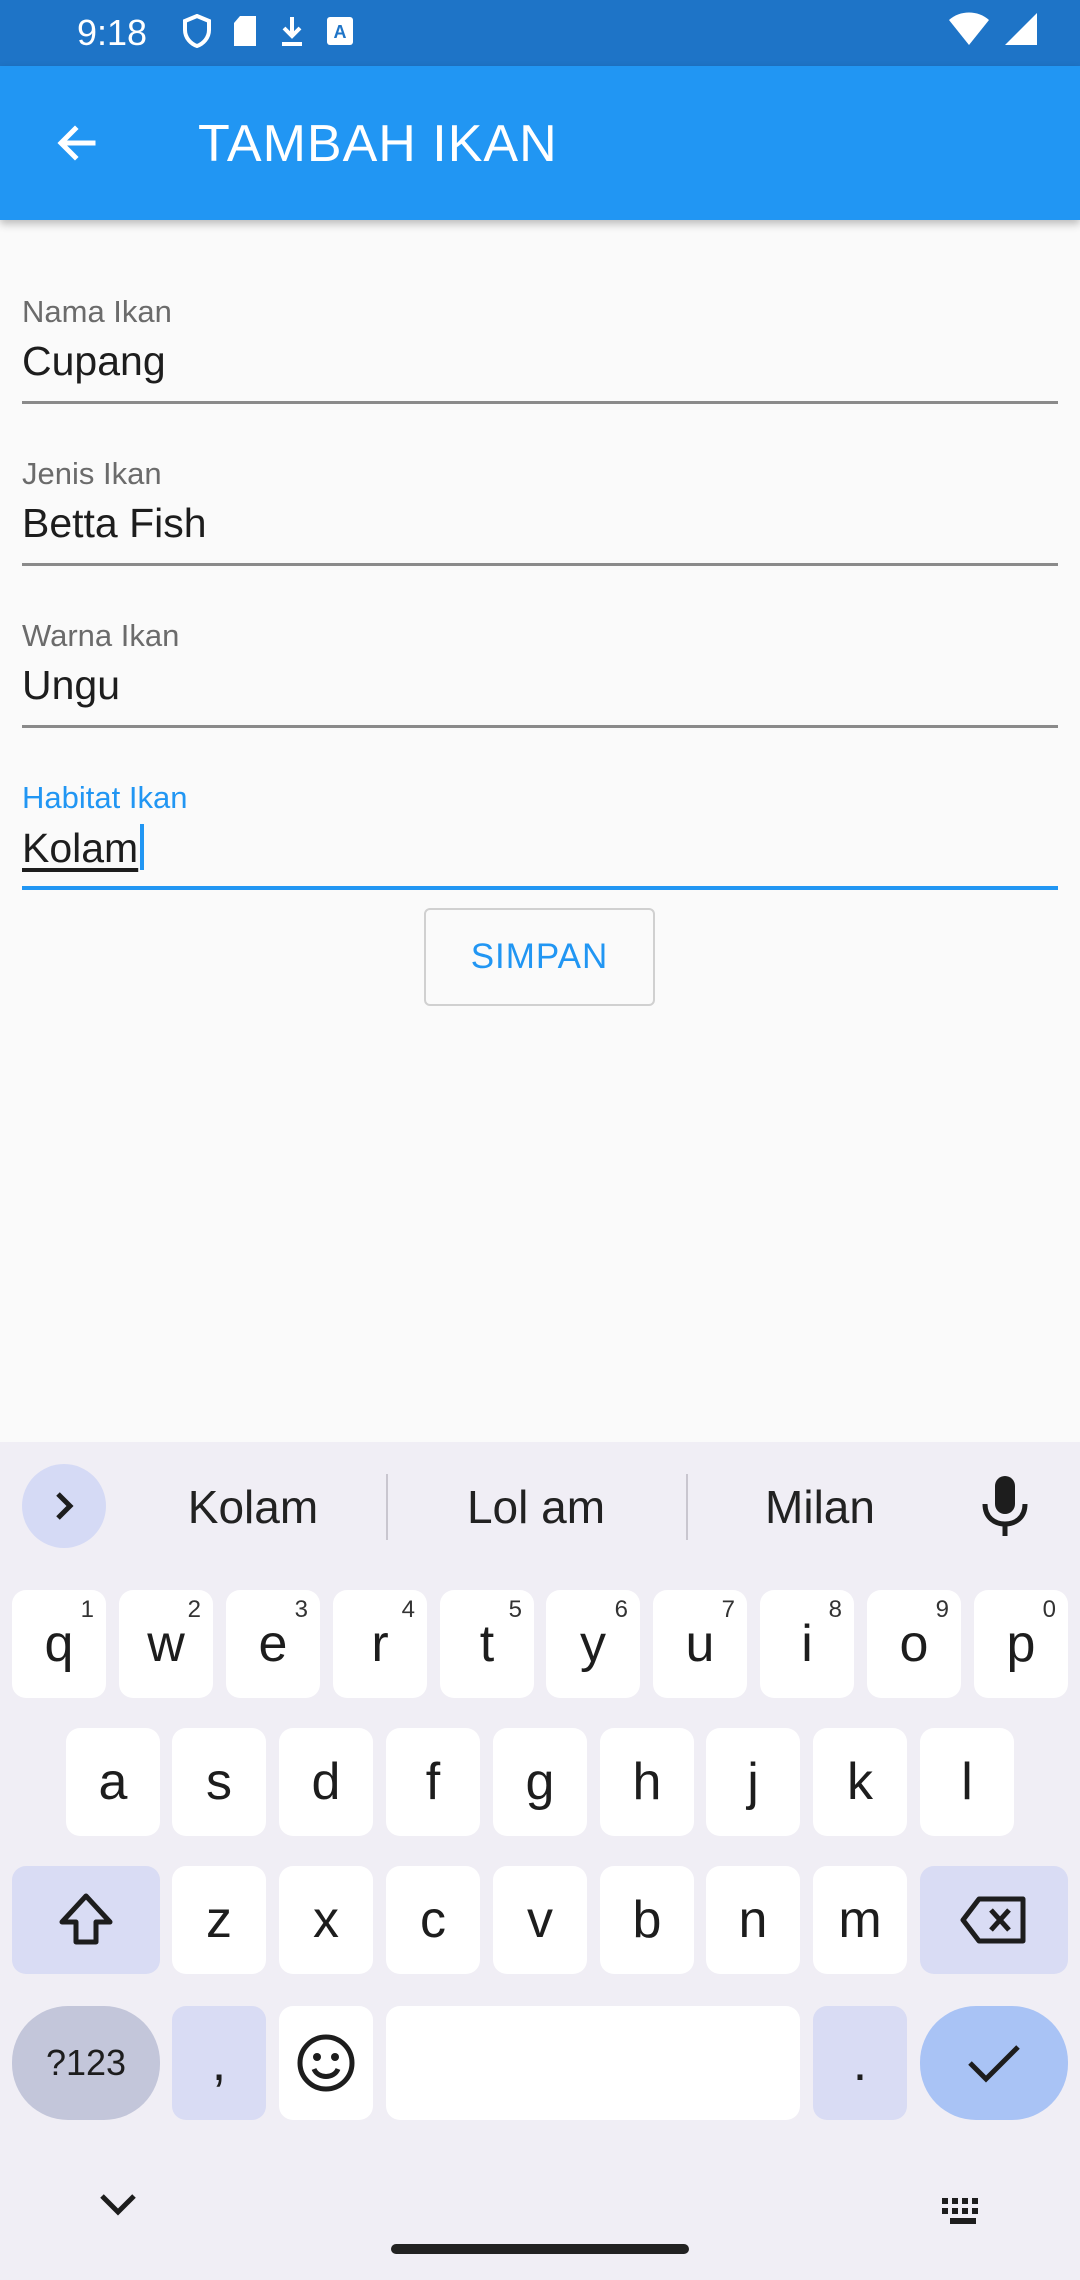  I want to click on key-x: x, so click(326, 1920).